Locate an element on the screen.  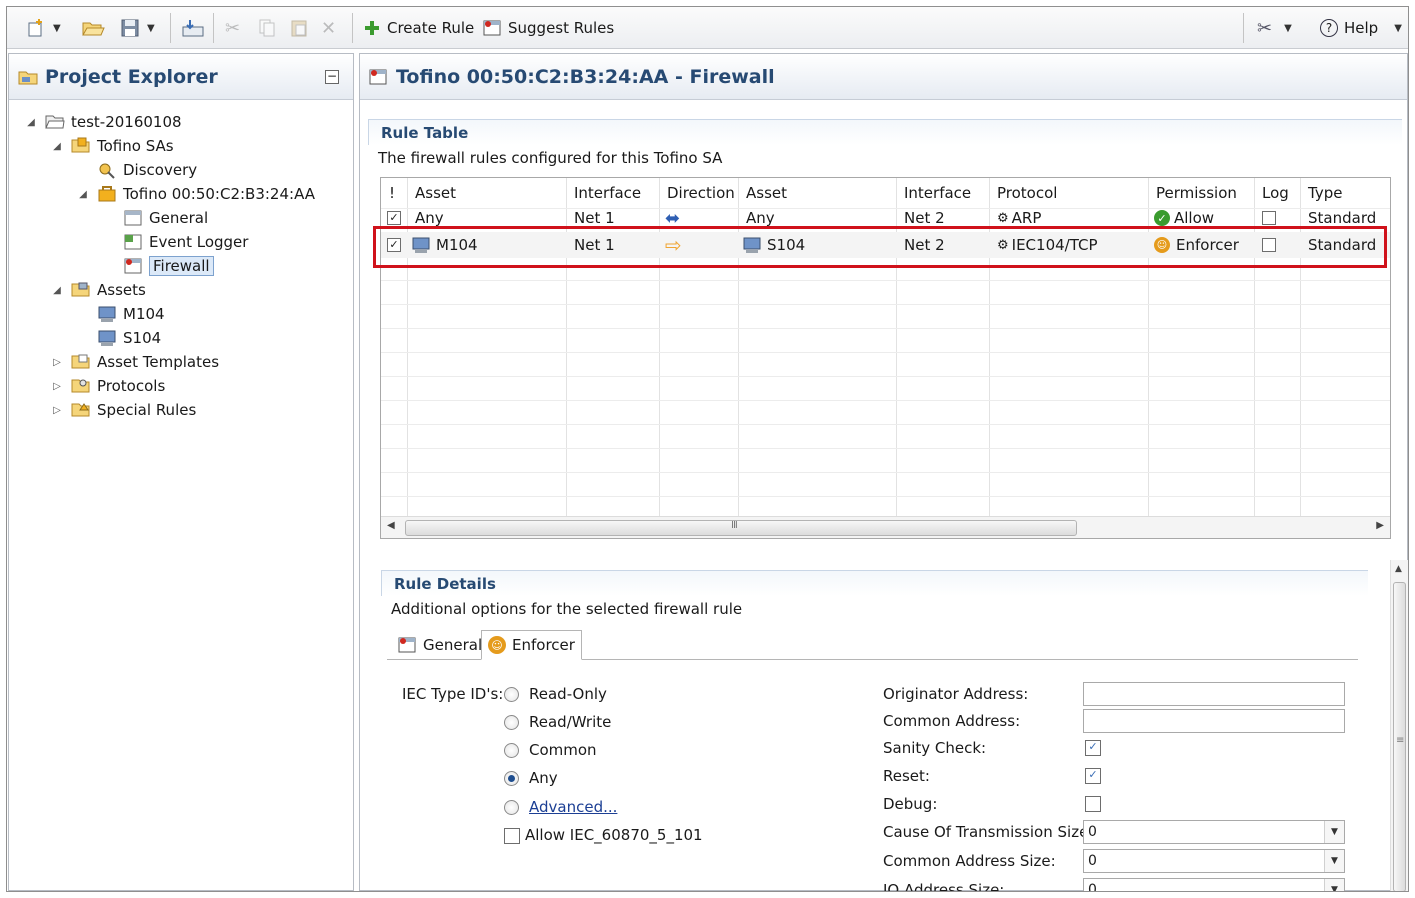
radio-read-write is located at coordinates (511, 722).